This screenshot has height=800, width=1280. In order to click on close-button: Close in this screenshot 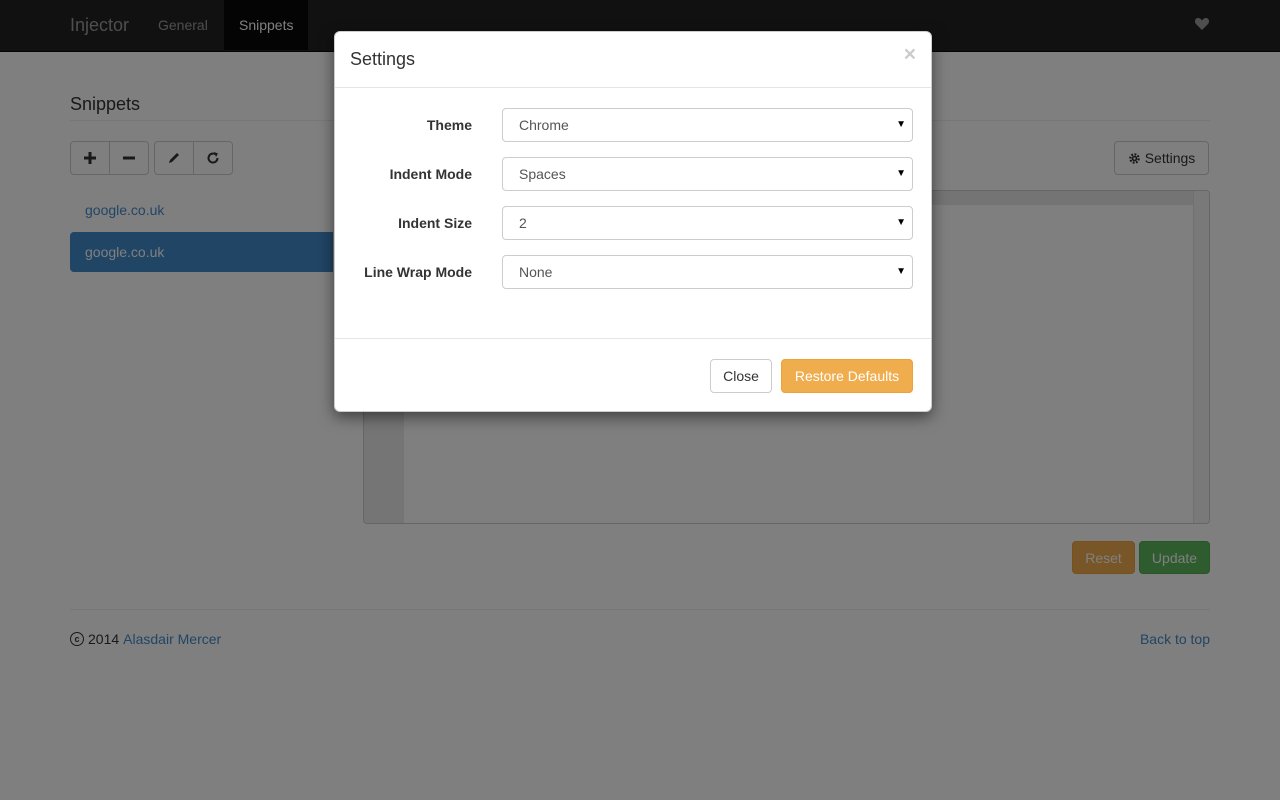, I will do `click(741, 376)`.